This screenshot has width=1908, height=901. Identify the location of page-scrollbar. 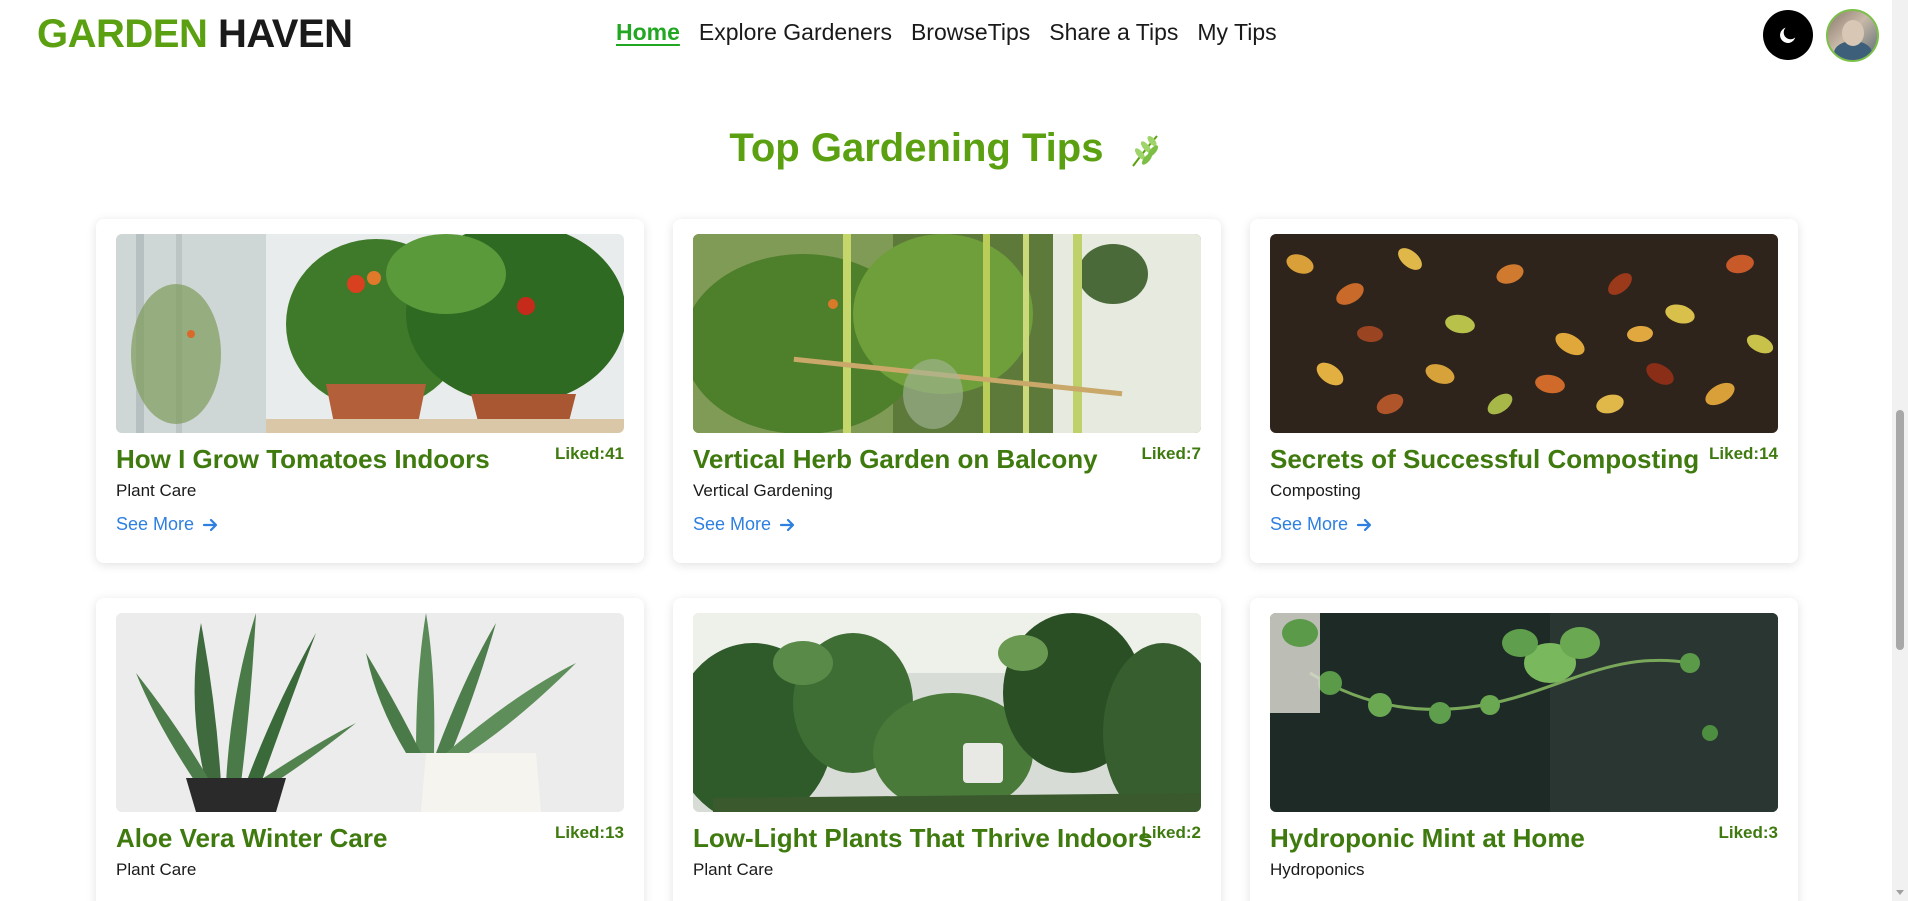
(1900, 450).